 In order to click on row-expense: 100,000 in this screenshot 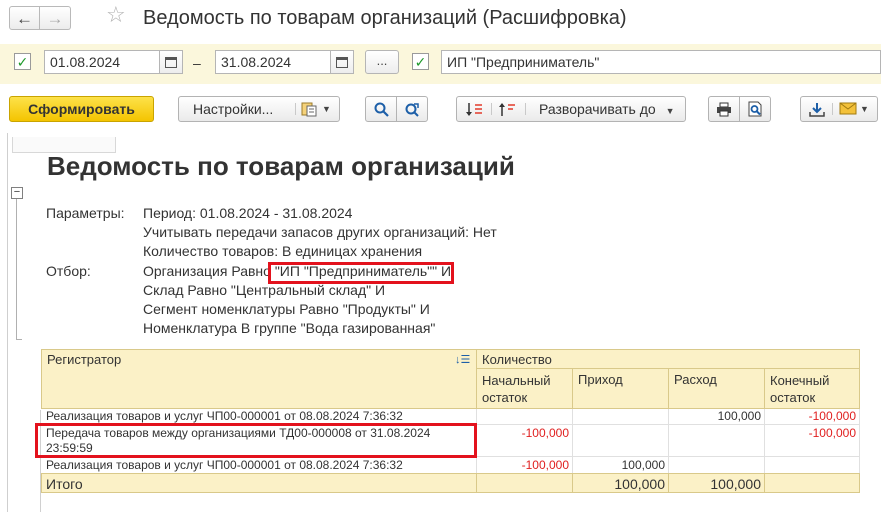, I will do `click(739, 416)`.